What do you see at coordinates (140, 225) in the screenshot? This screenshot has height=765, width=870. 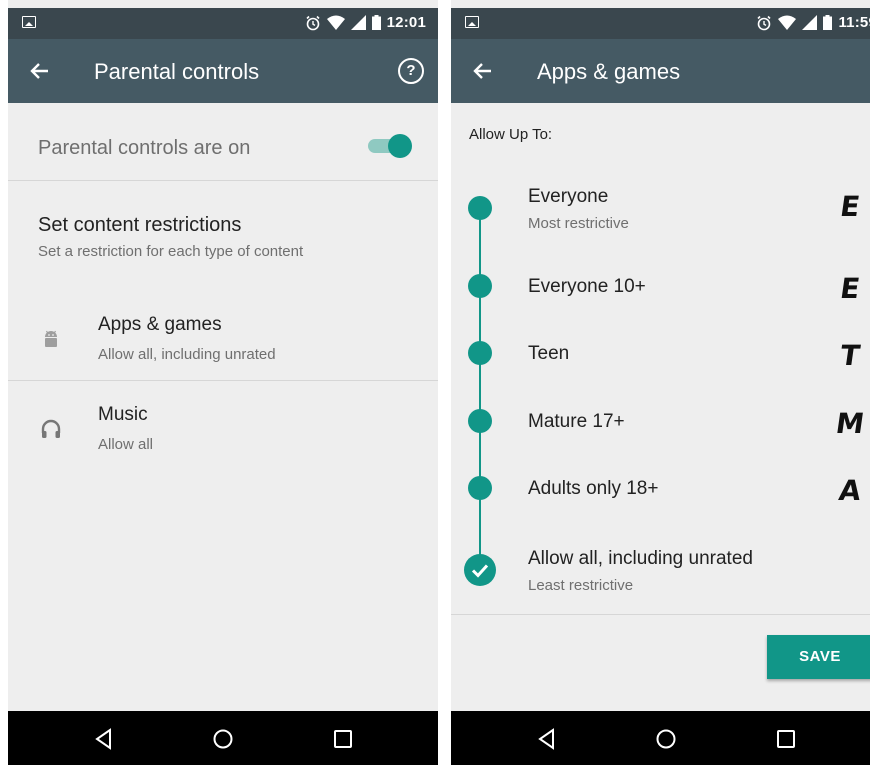 I see `section-title: Set content restrictions` at bounding box center [140, 225].